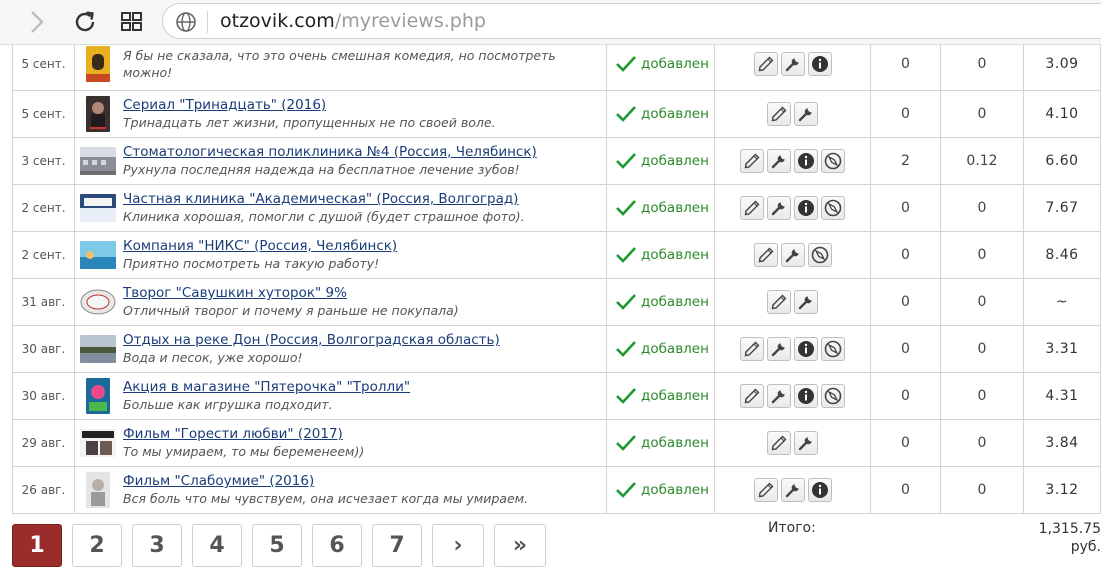  I want to click on review-title-link: Творог "Савушкин хуторок" 9%, so click(291, 293).